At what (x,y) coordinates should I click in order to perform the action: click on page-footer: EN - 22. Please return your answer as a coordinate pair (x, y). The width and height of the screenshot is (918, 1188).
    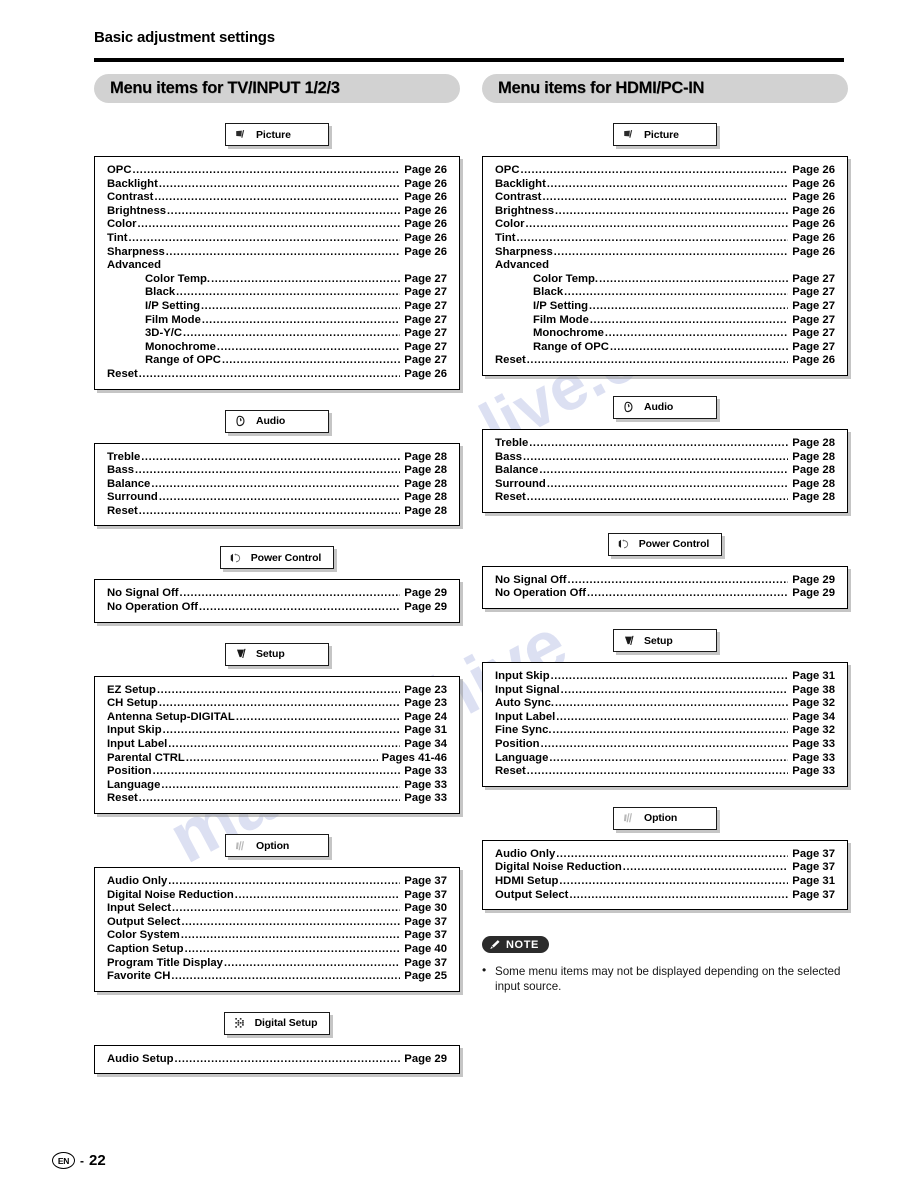
    Looking at the image, I should click on (79, 1160).